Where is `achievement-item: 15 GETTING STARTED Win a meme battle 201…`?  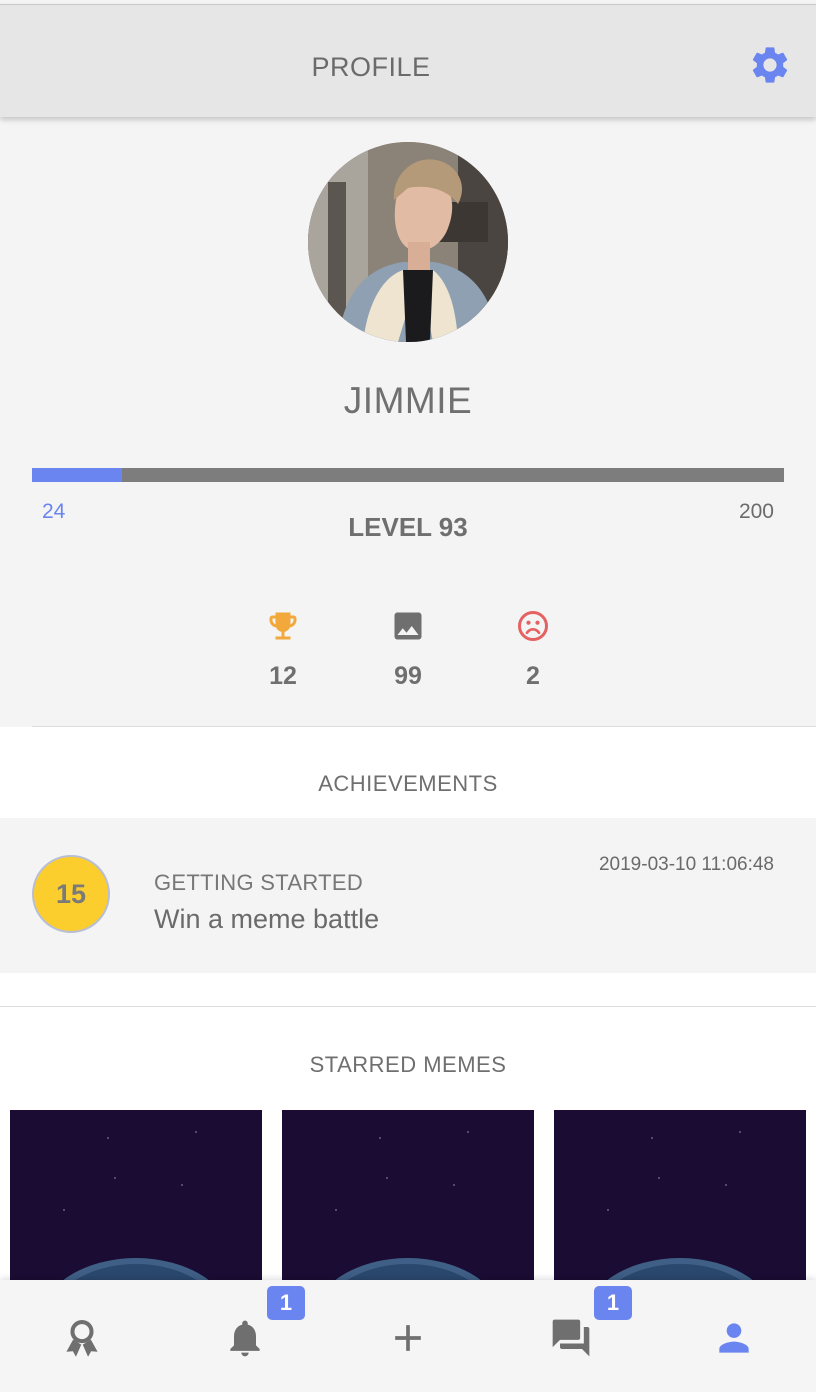
achievement-item: 15 GETTING STARTED Win a meme battle 201… is located at coordinates (408, 895).